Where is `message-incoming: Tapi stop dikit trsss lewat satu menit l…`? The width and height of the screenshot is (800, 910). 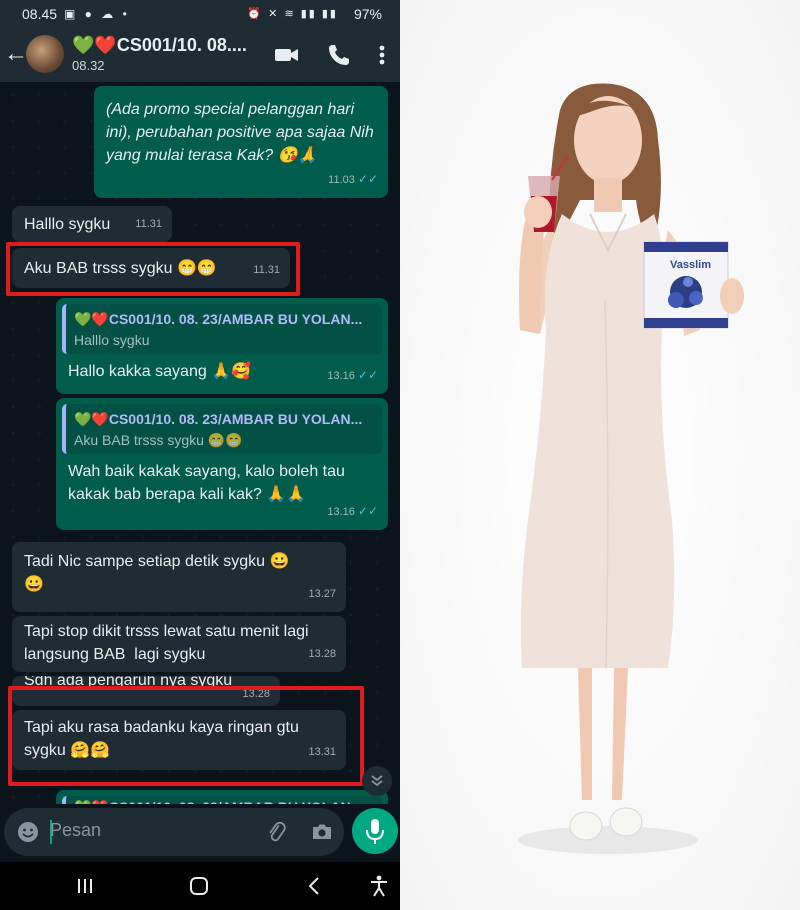
message-incoming: Tapi stop dikit trsss lewat satu menit l… is located at coordinates (179, 644).